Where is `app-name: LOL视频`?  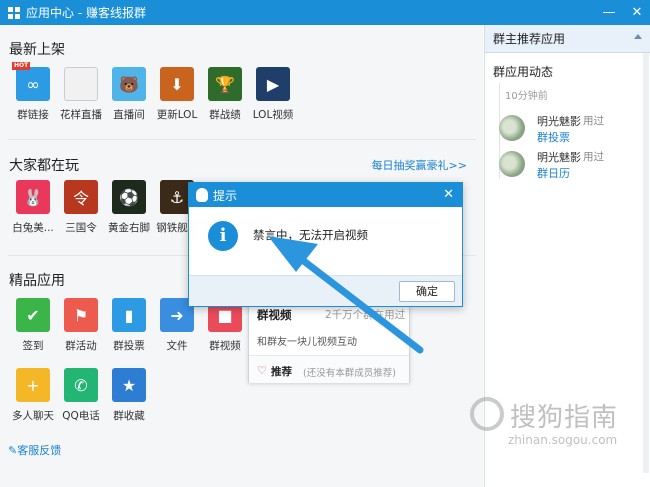
app-name: LOL视频 is located at coordinates (273, 115).